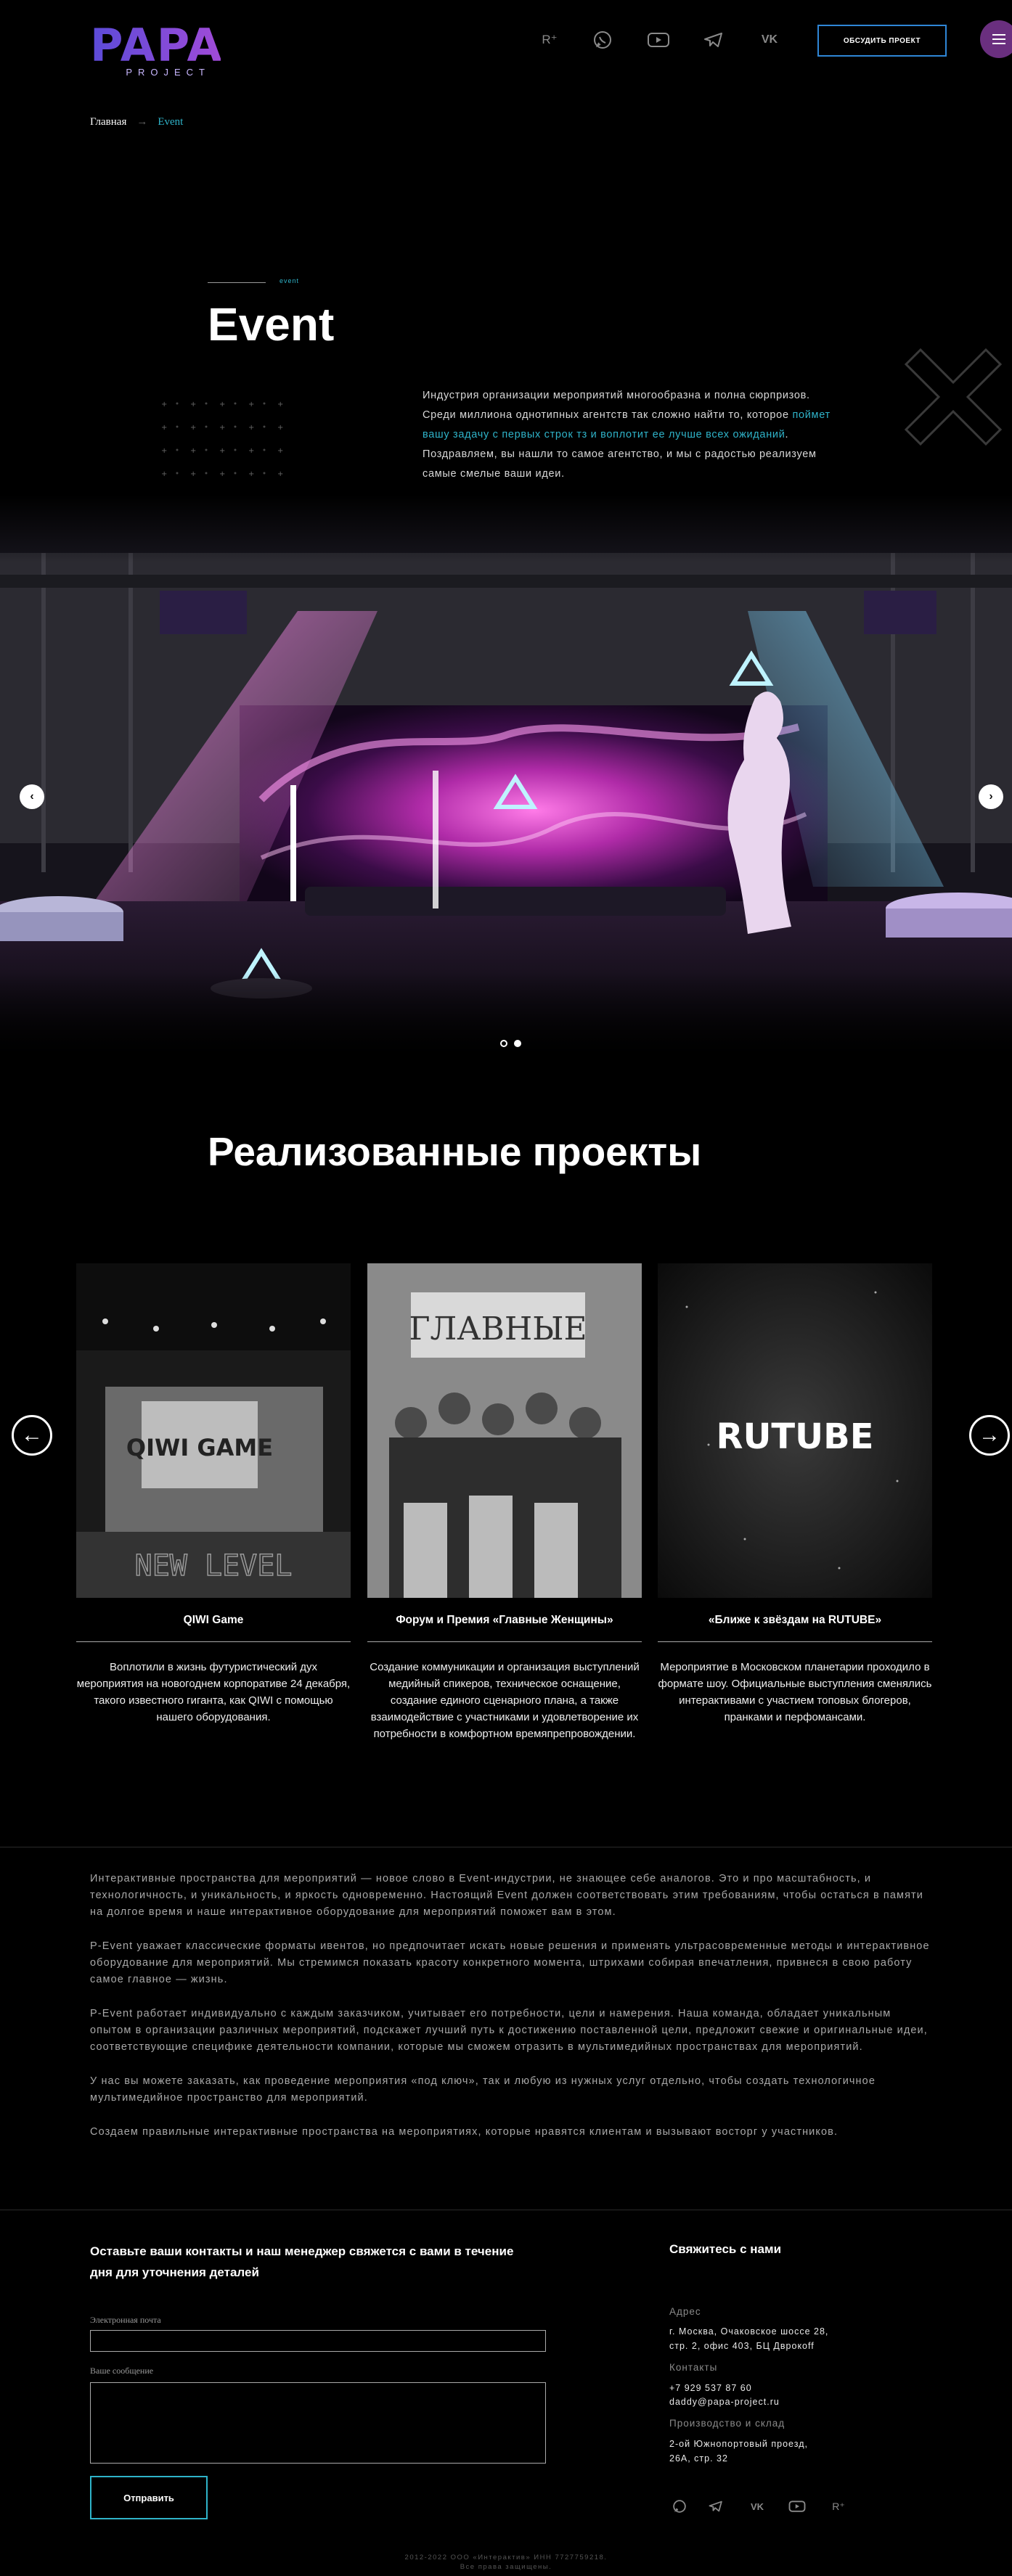  What do you see at coordinates (455, 1151) in the screenshot?
I see `projects-section-title: Реализованные проекты` at bounding box center [455, 1151].